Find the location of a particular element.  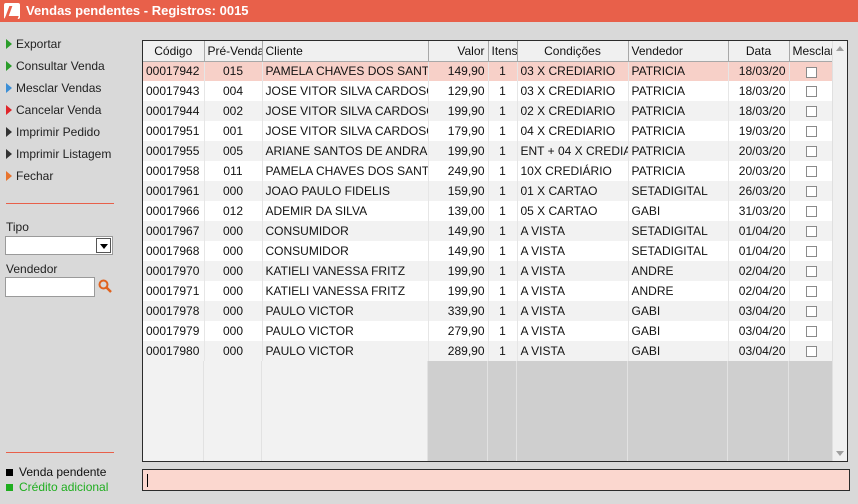

print-list-icon is located at coordinates (9, 154).